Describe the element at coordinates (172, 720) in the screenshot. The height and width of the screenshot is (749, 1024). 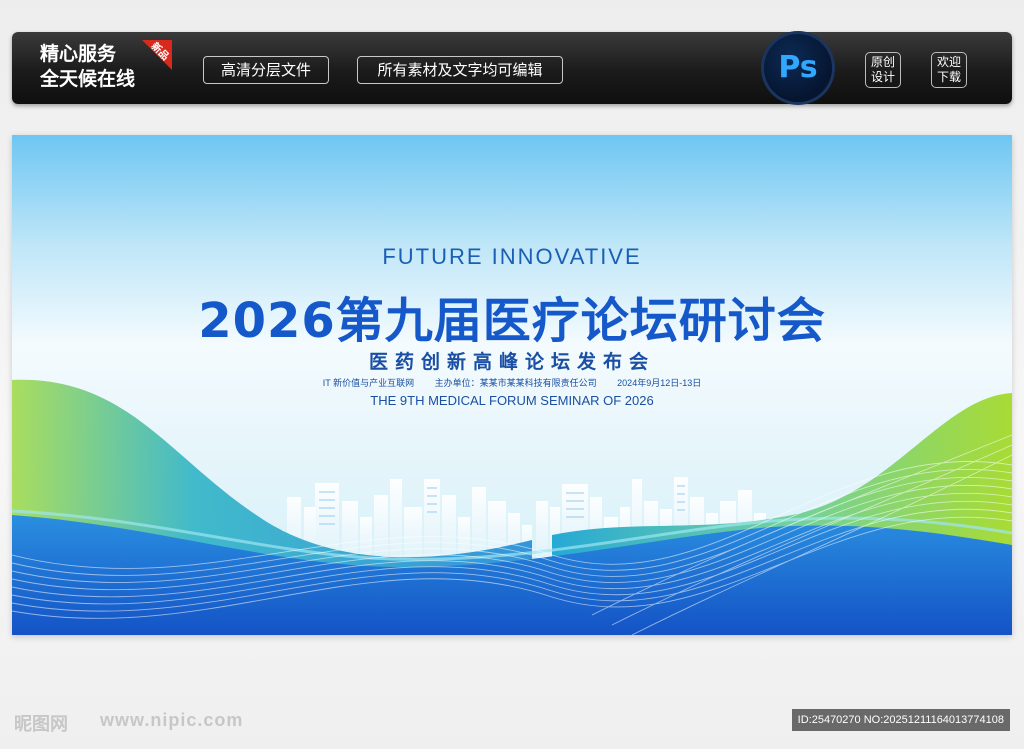
I see `nipic-url: www.nipic.com` at that location.